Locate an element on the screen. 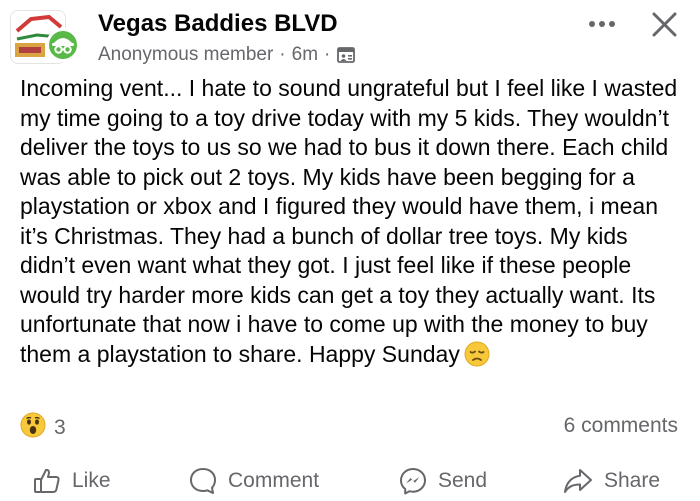  disappointed-emoji-icon is located at coordinates (477, 354).